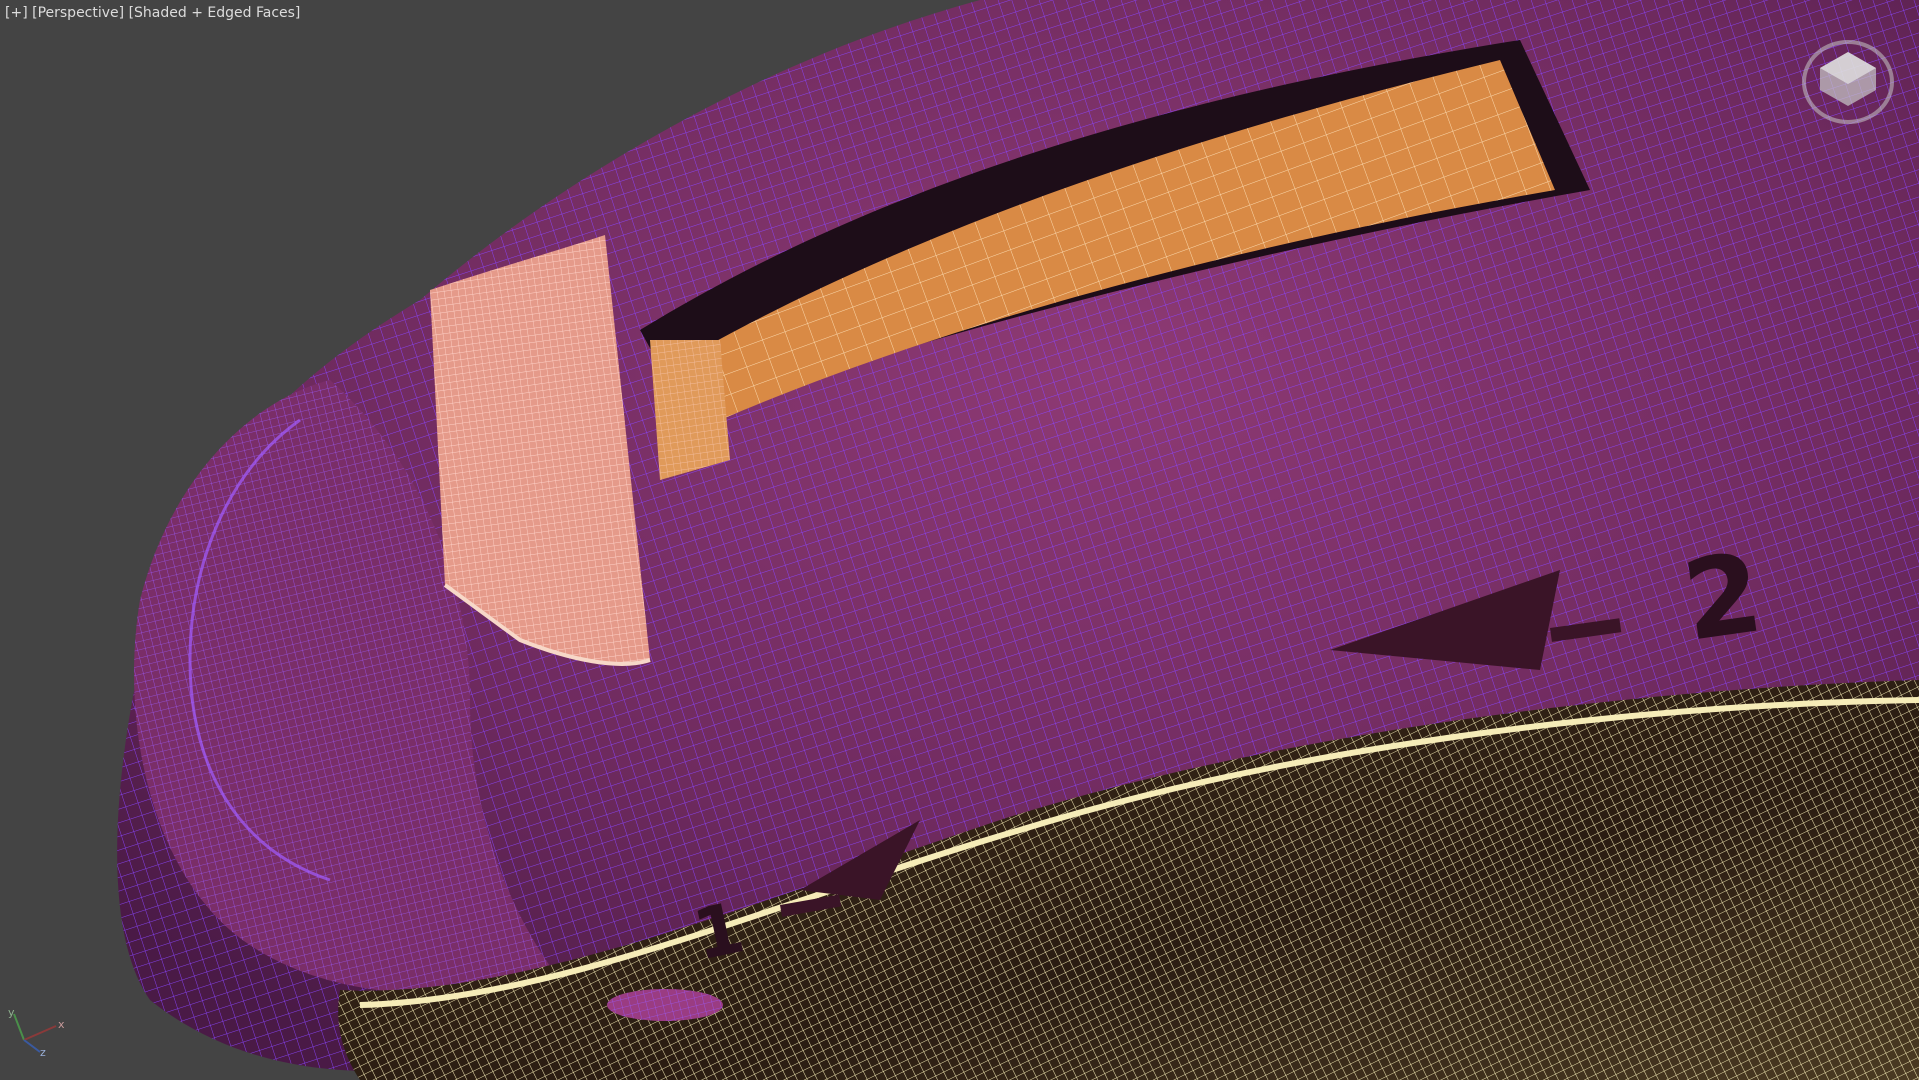 This screenshot has width=1919, height=1080. What do you see at coordinates (11, 1012) in the screenshot?
I see `axis-label-y: y` at bounding box center [11, 1012].